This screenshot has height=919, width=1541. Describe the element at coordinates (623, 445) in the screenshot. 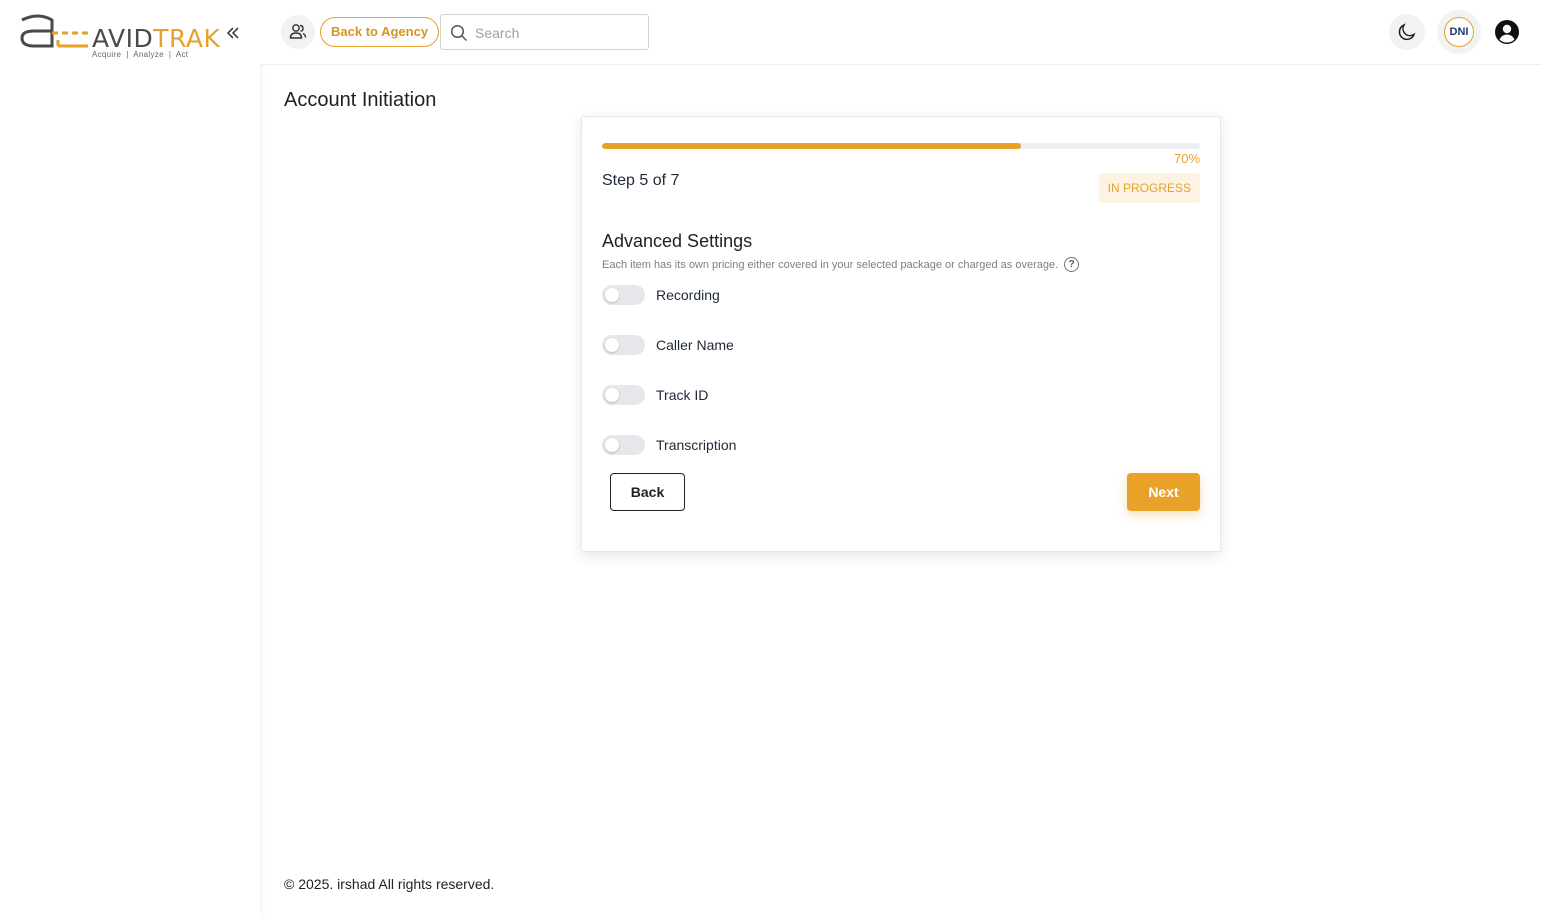

I see `transcription-toggle` at that location.